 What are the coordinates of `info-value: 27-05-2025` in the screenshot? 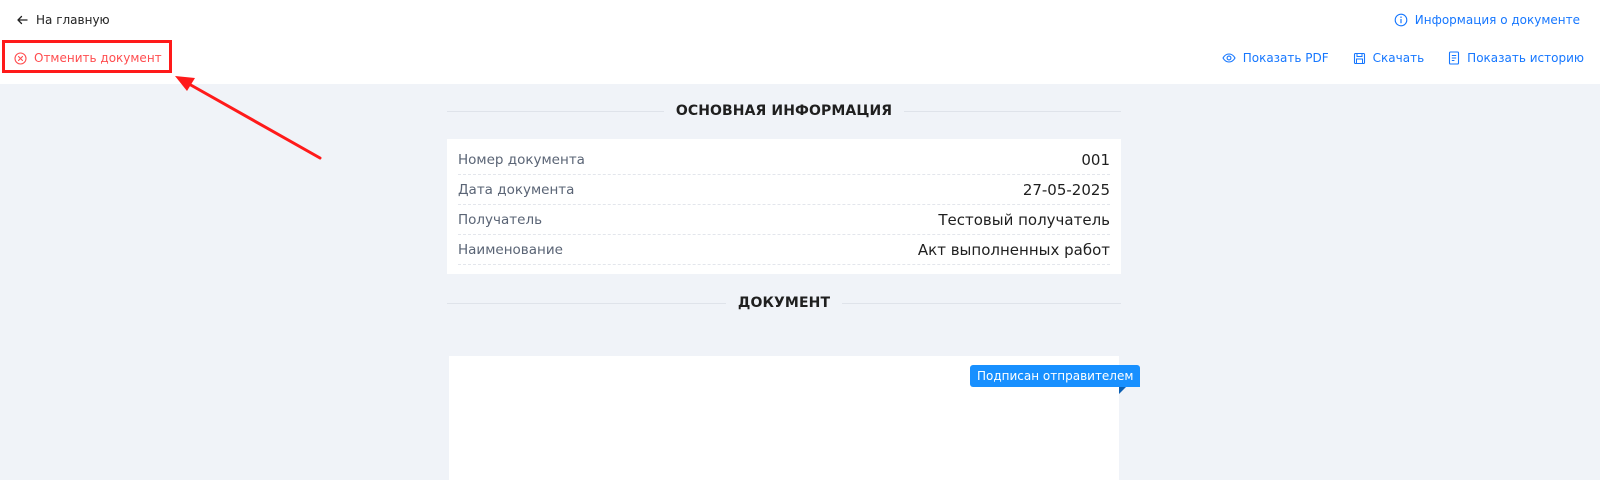 It's located at (1066, 189).